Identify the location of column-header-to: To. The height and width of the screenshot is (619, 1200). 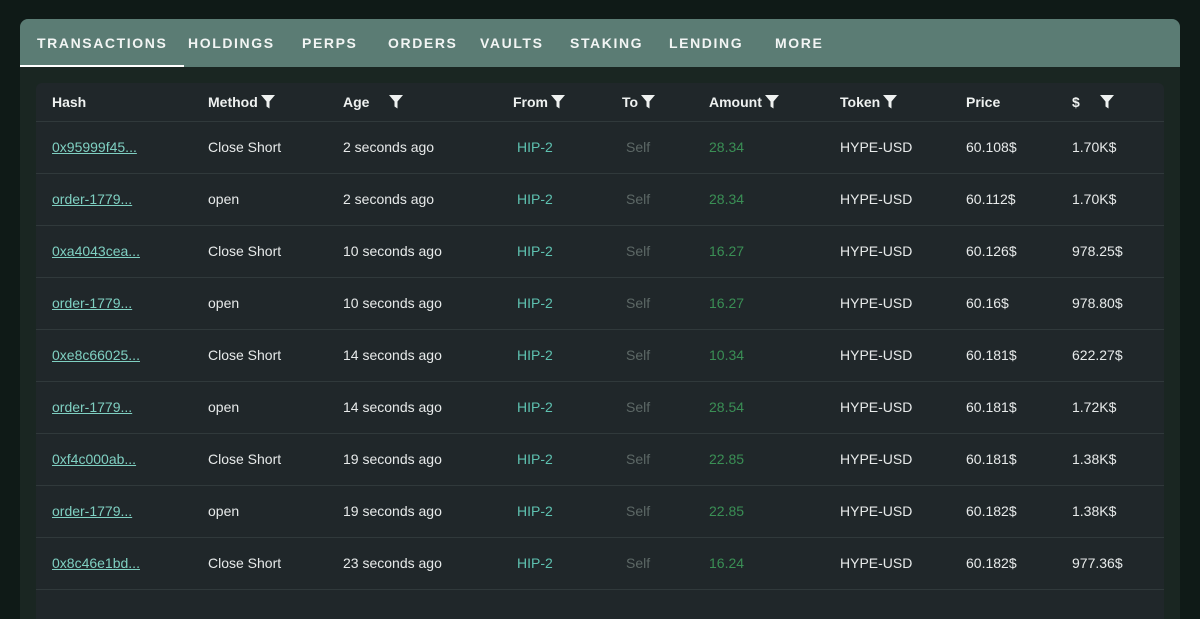
(639, 102).